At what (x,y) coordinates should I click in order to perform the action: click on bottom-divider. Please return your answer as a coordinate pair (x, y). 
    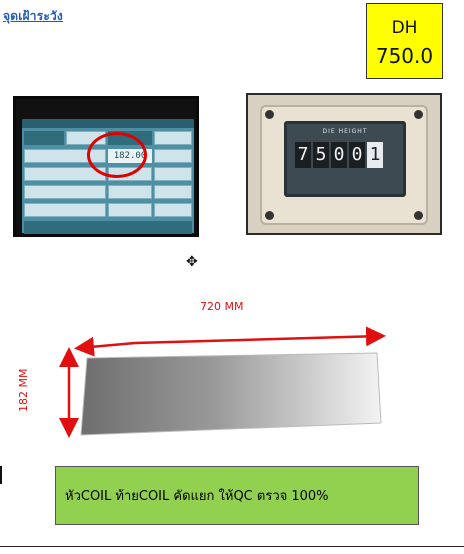
    Looking at the image, I should click on (232, 546).